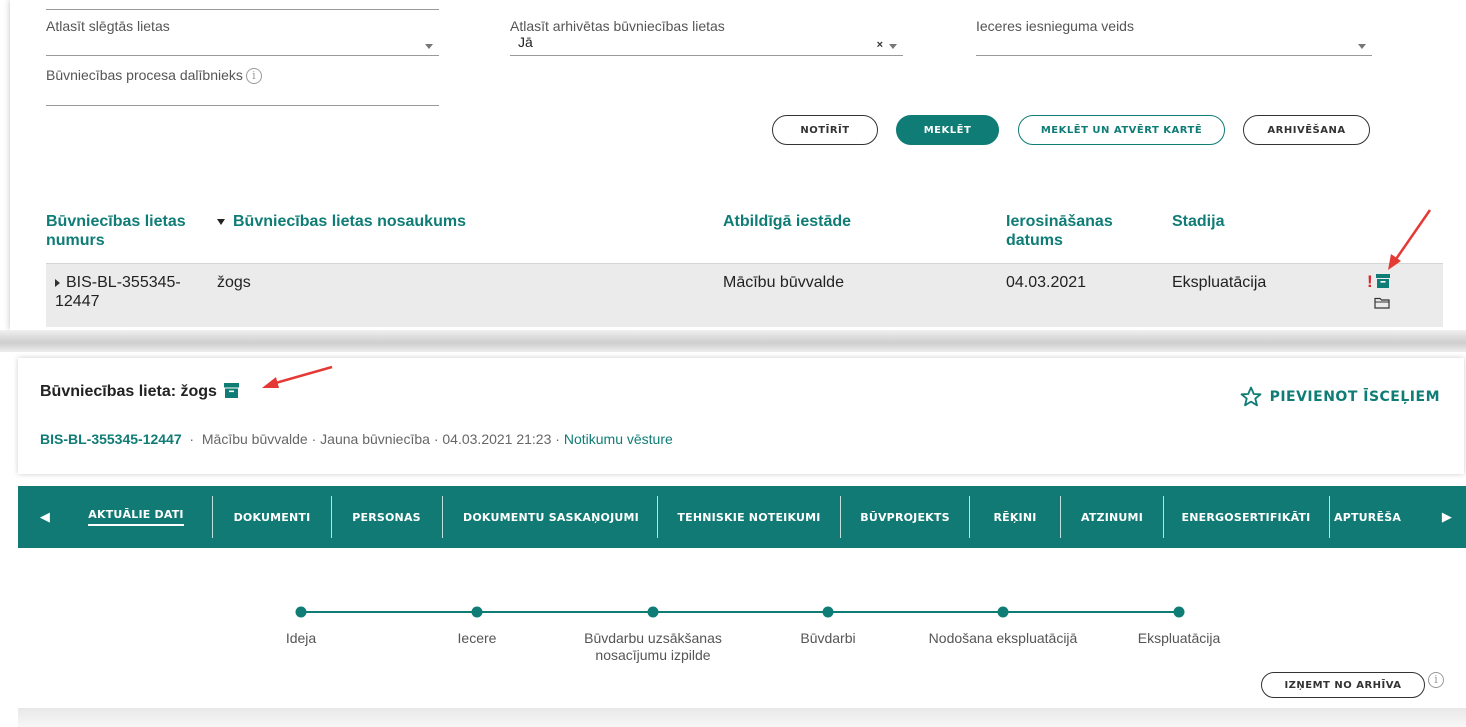 The image size is (1466, 727). What do you see at coordinates (828, 638) in the screenshot?
I see `stage-construction: Būvdarbi` at bounding box center [828, 638].